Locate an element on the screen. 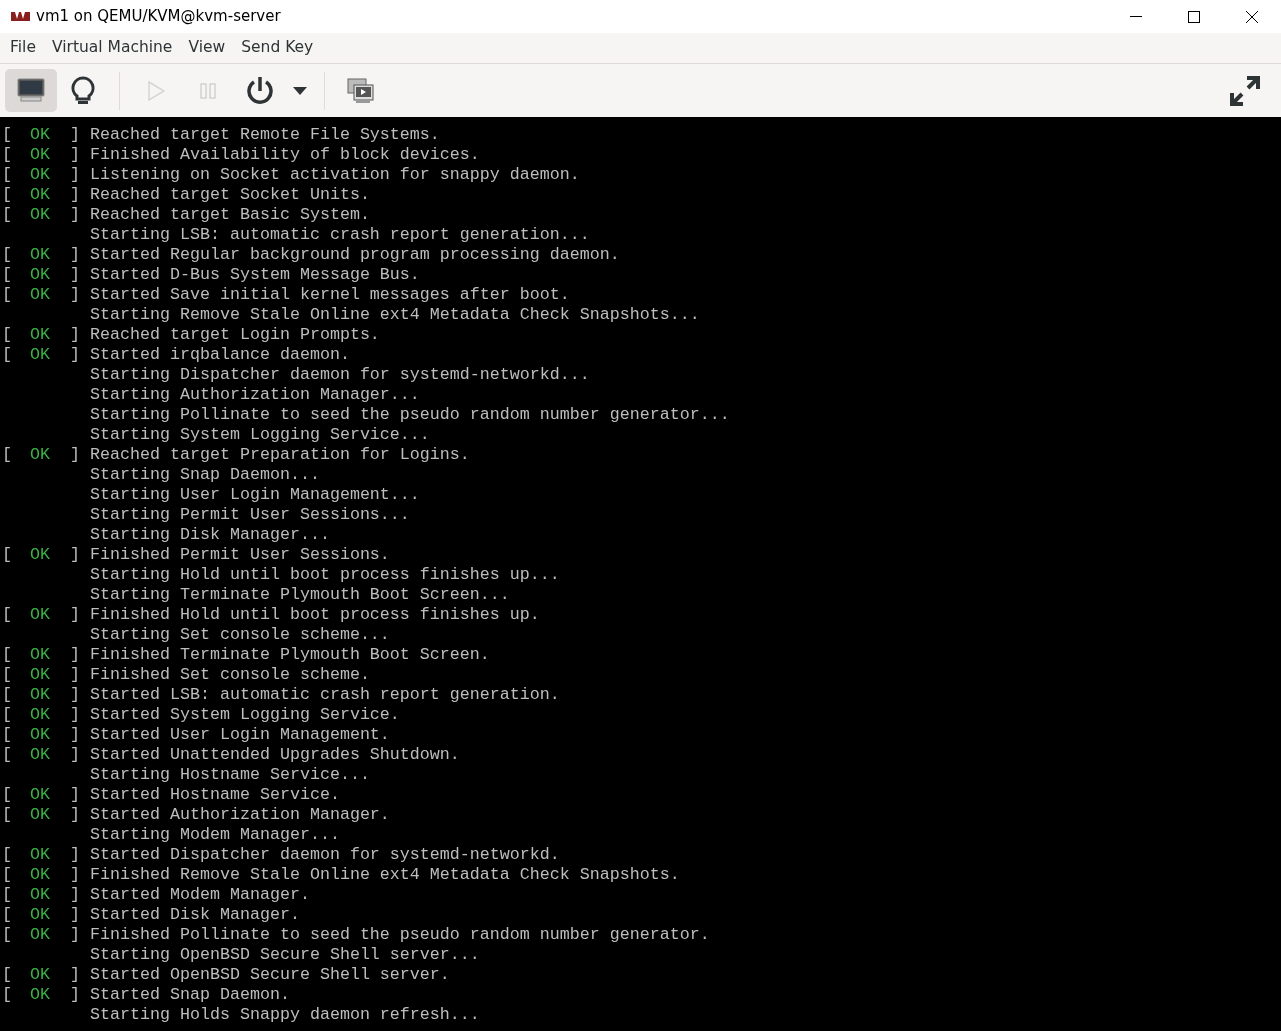 The image size is (1281, 1031). log-message: Started LSB: automatic crash report generation. is located at coordinates (325, 695).